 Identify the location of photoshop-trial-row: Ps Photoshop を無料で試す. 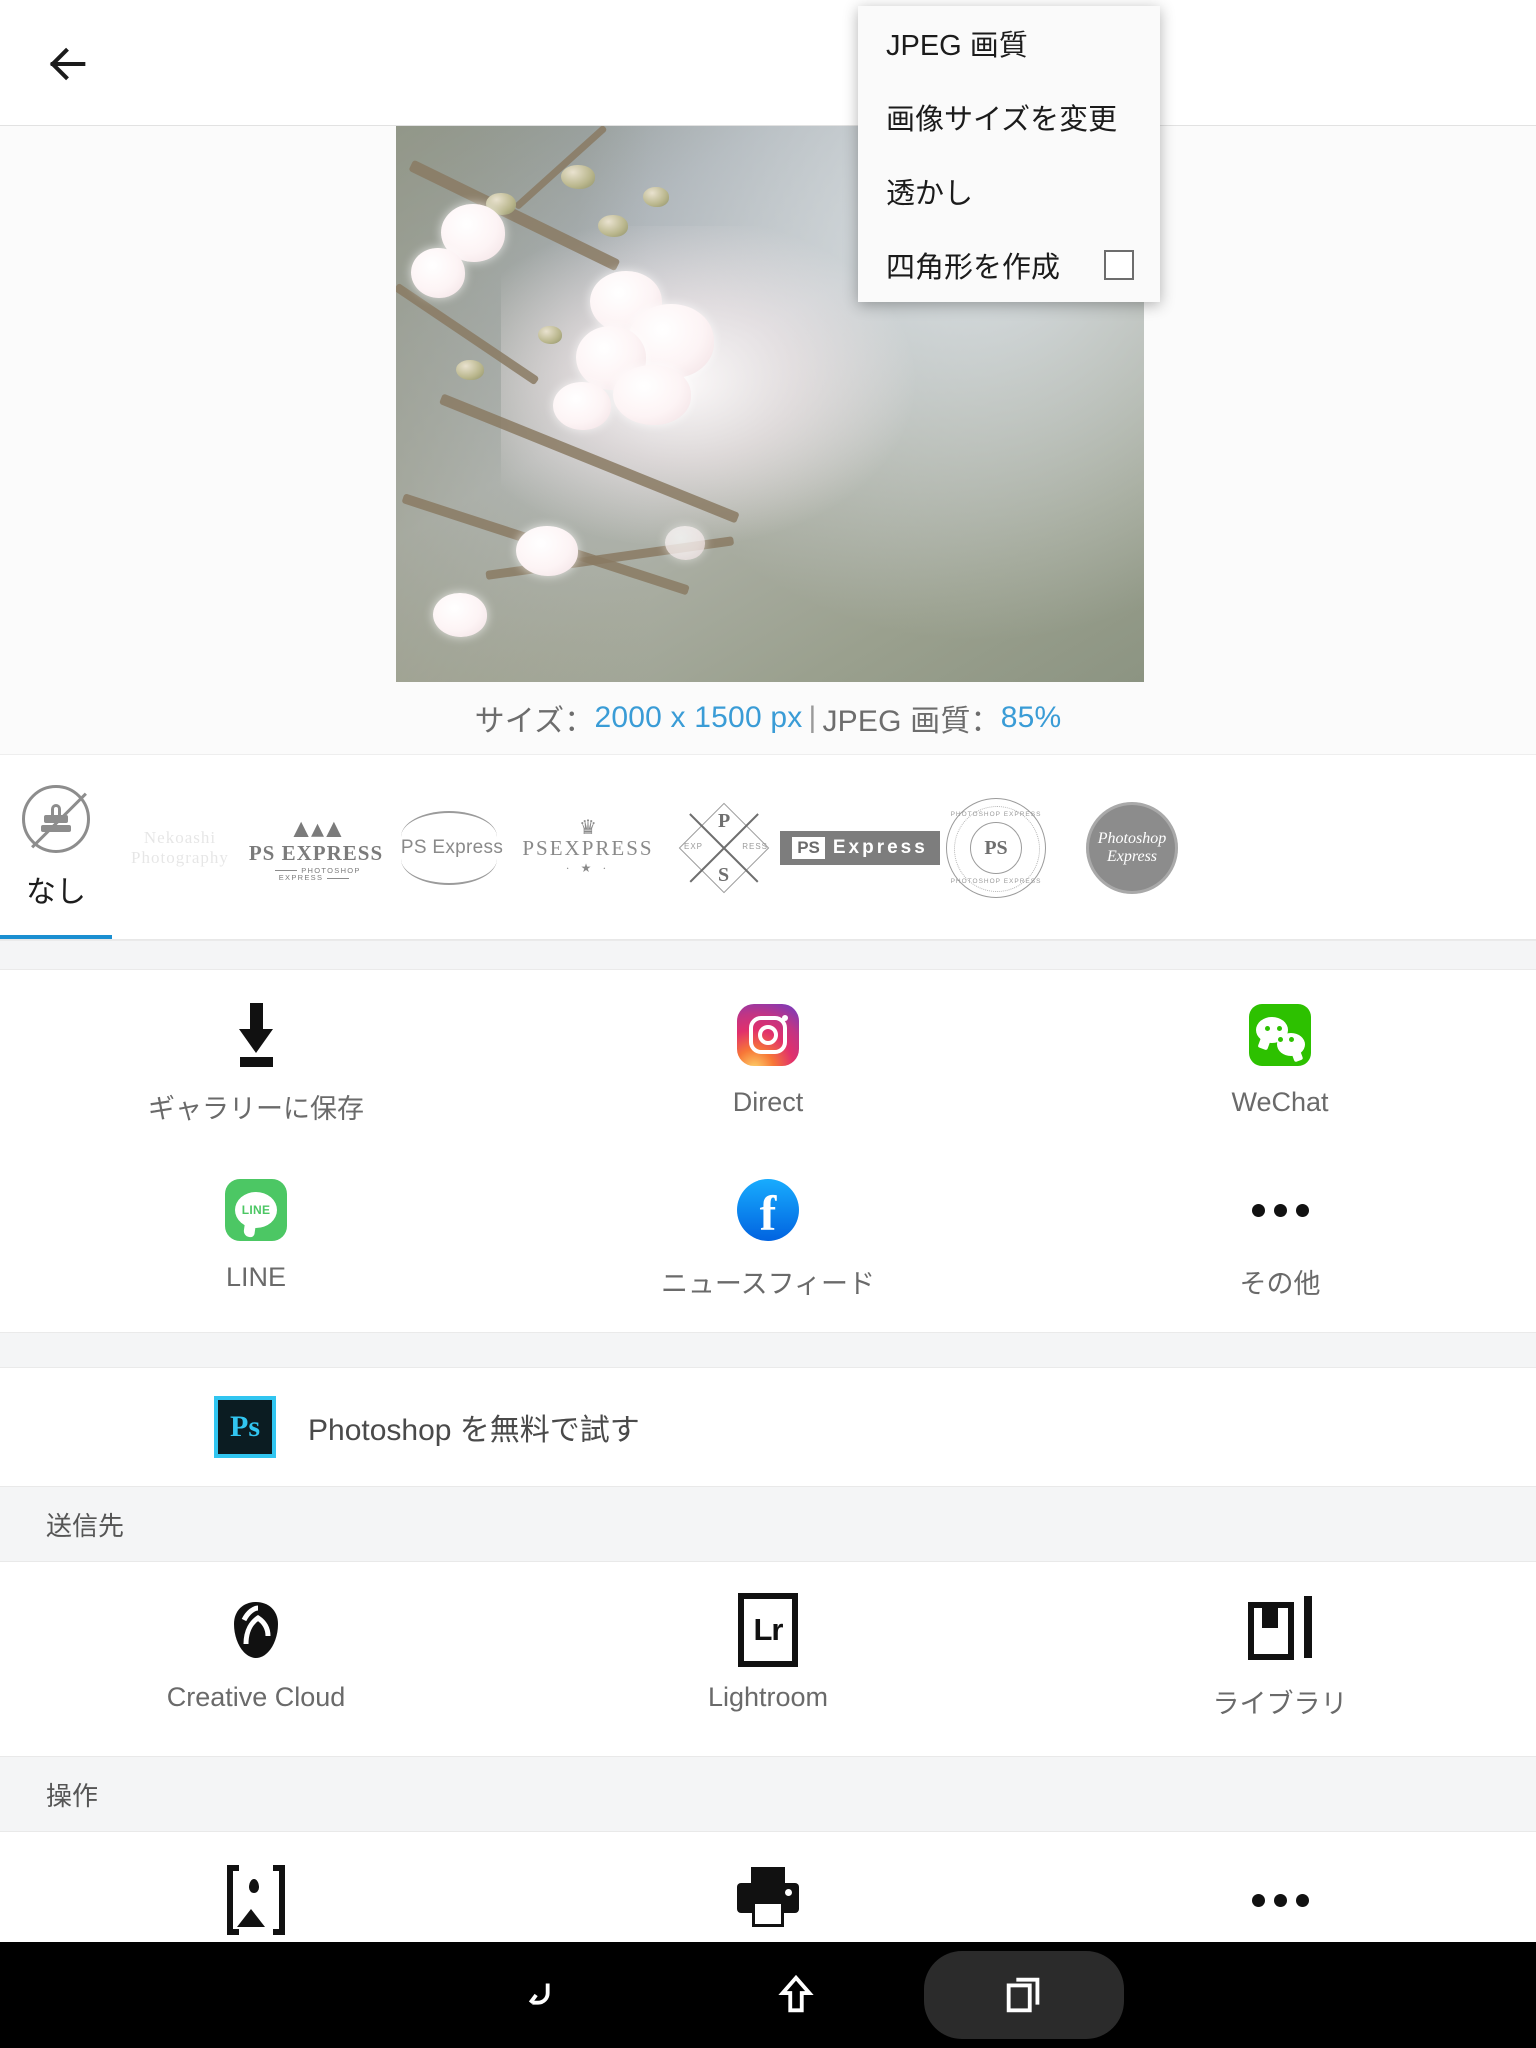
(768, 1427).